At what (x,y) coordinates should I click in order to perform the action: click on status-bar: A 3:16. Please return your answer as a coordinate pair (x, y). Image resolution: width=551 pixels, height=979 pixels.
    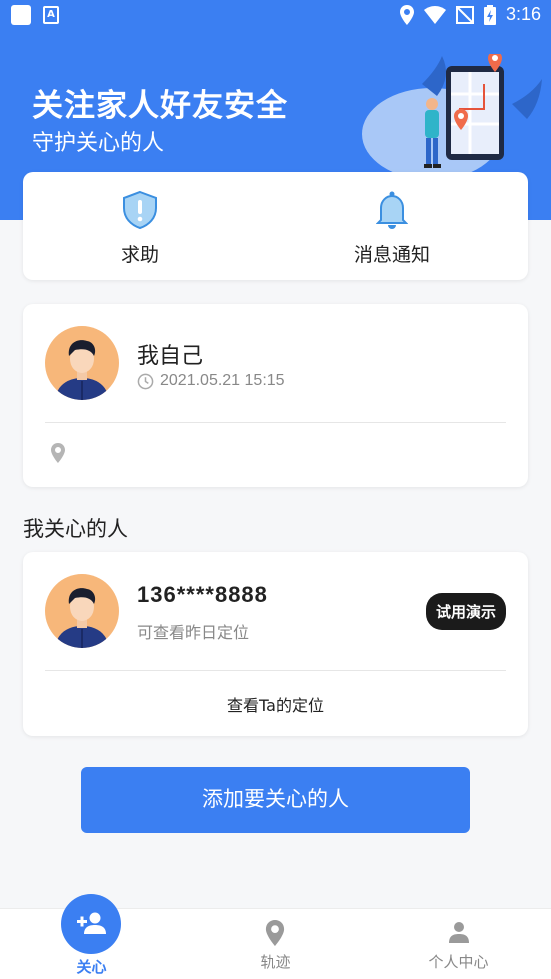
    Looking at the image, I should click on (275, 16).